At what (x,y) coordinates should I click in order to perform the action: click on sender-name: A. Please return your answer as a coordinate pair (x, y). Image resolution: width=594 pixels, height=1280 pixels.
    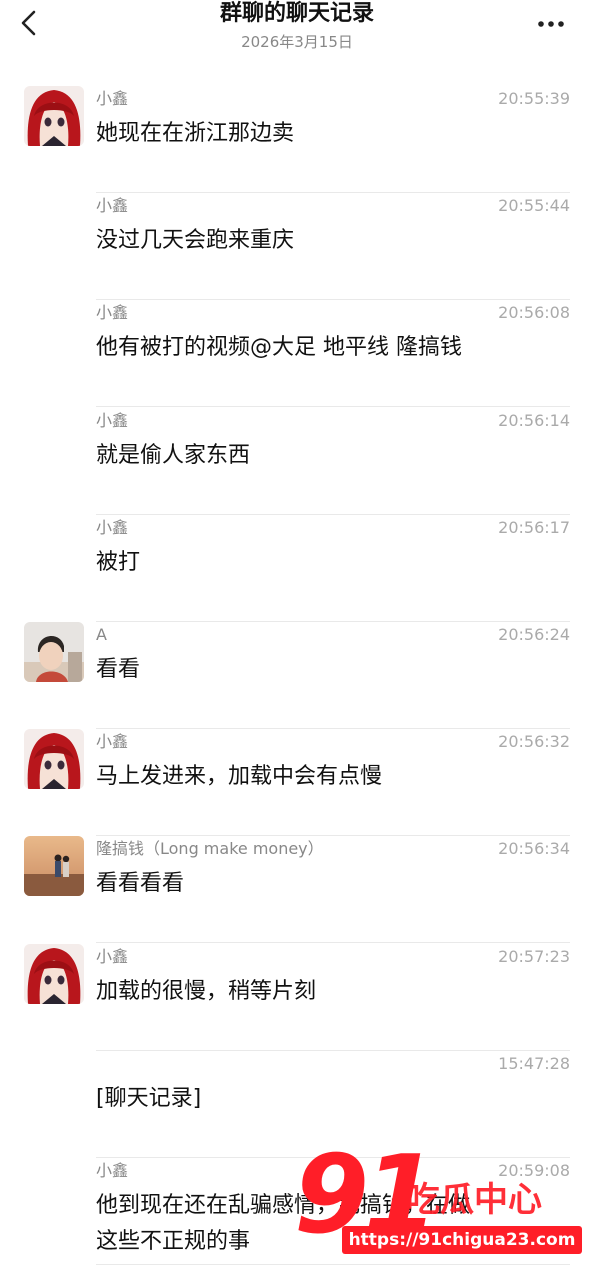
    Looking at the image, I should click on (101, 634).